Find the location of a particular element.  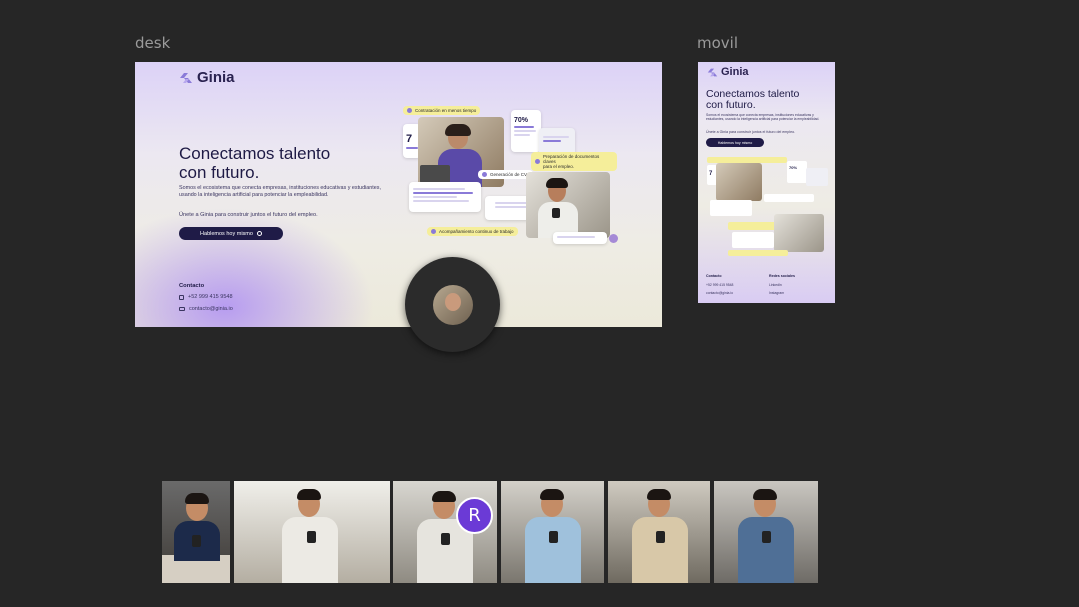

mail-icon is located at coordinates (182, 309).